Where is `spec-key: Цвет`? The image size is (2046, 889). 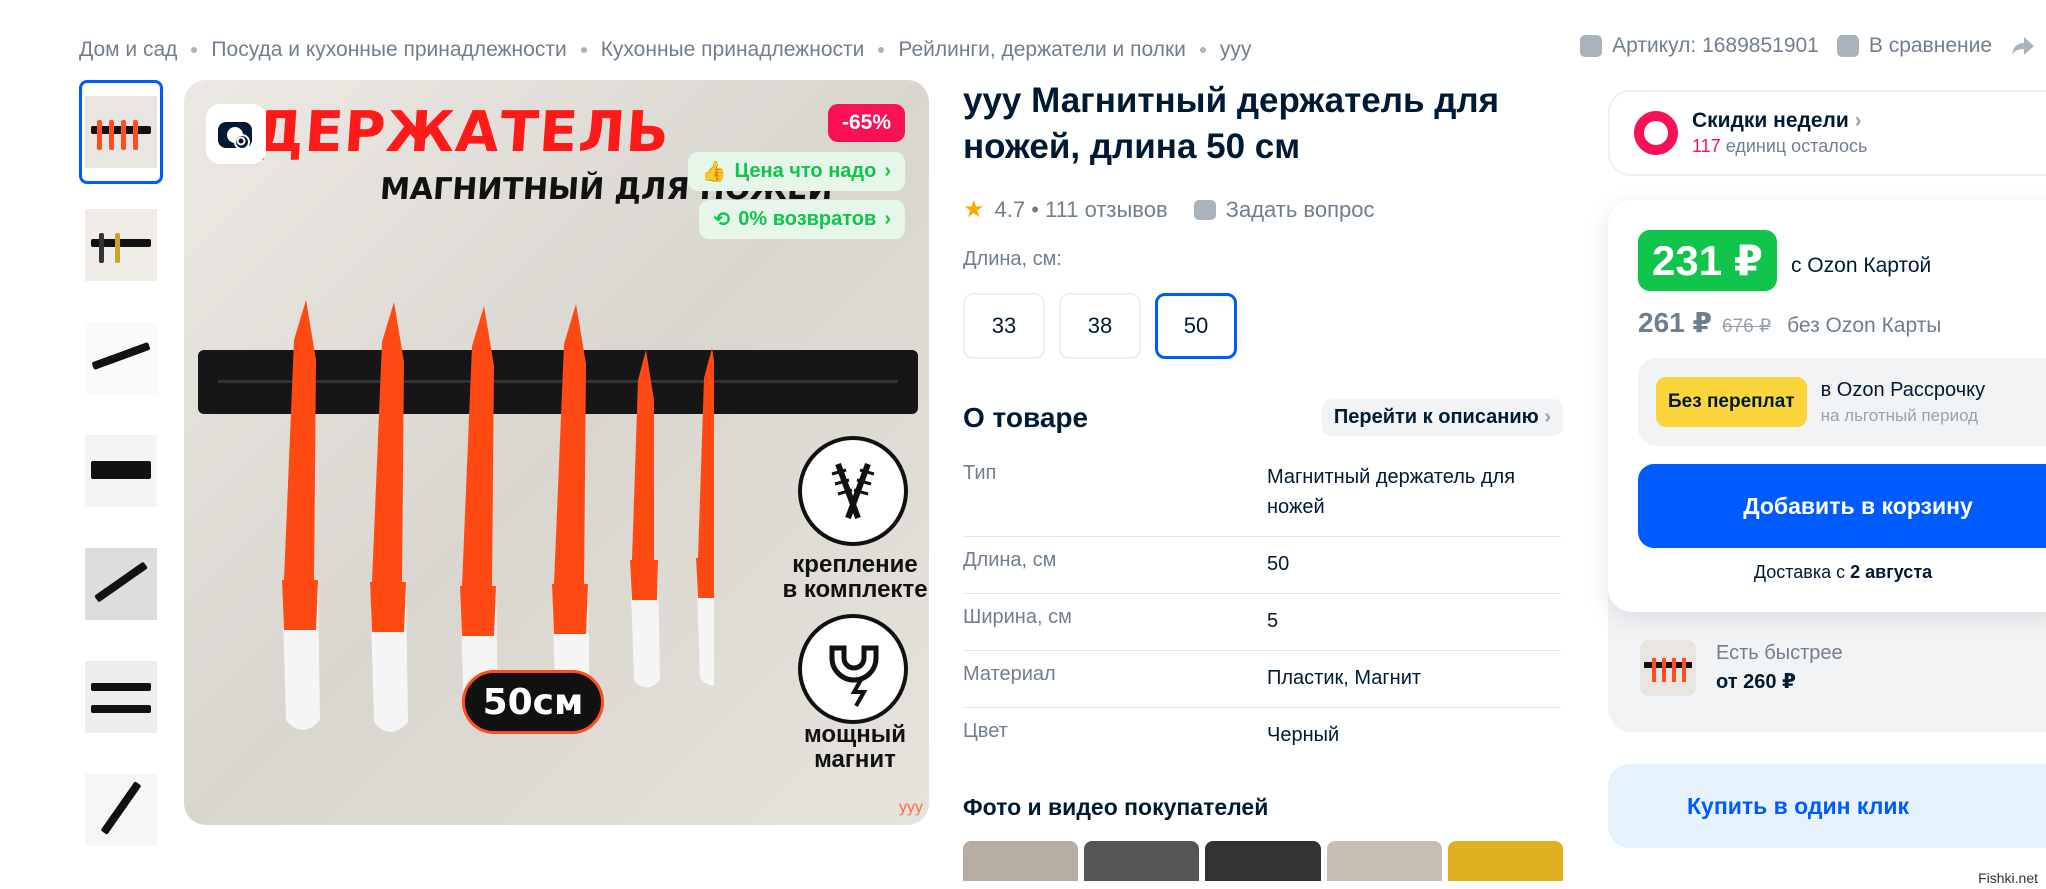 spec-key: Цвет is located at coordinates (985, 731).